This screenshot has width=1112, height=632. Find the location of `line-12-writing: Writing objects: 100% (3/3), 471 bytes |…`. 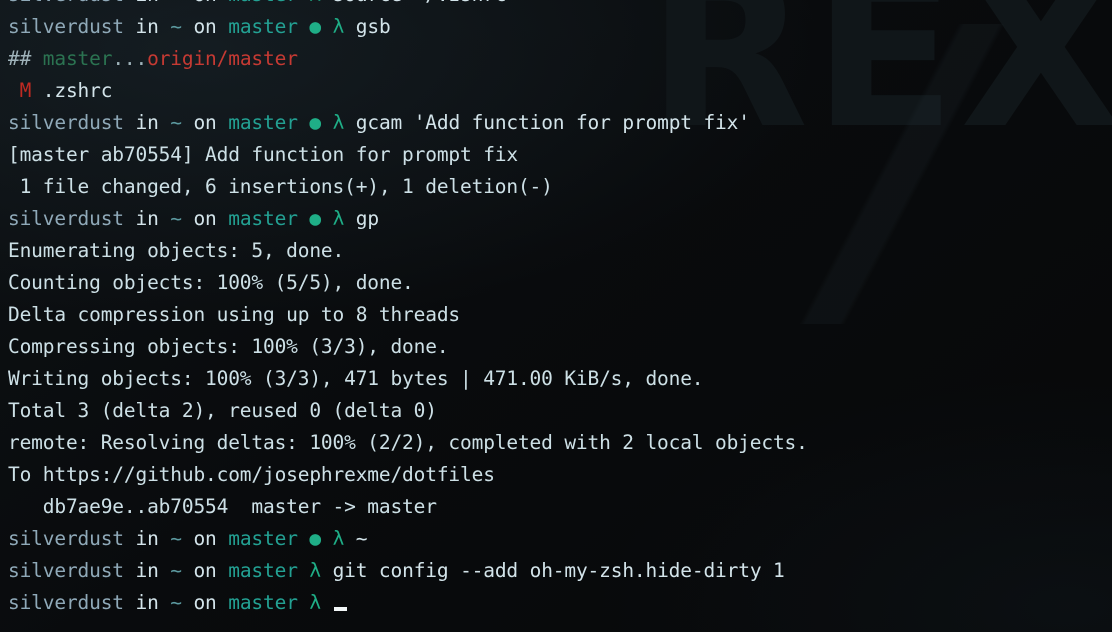

line-12-writing: Writing objects: 100% (3/3), 471 bytes |… is located at coordinates (556, 379).